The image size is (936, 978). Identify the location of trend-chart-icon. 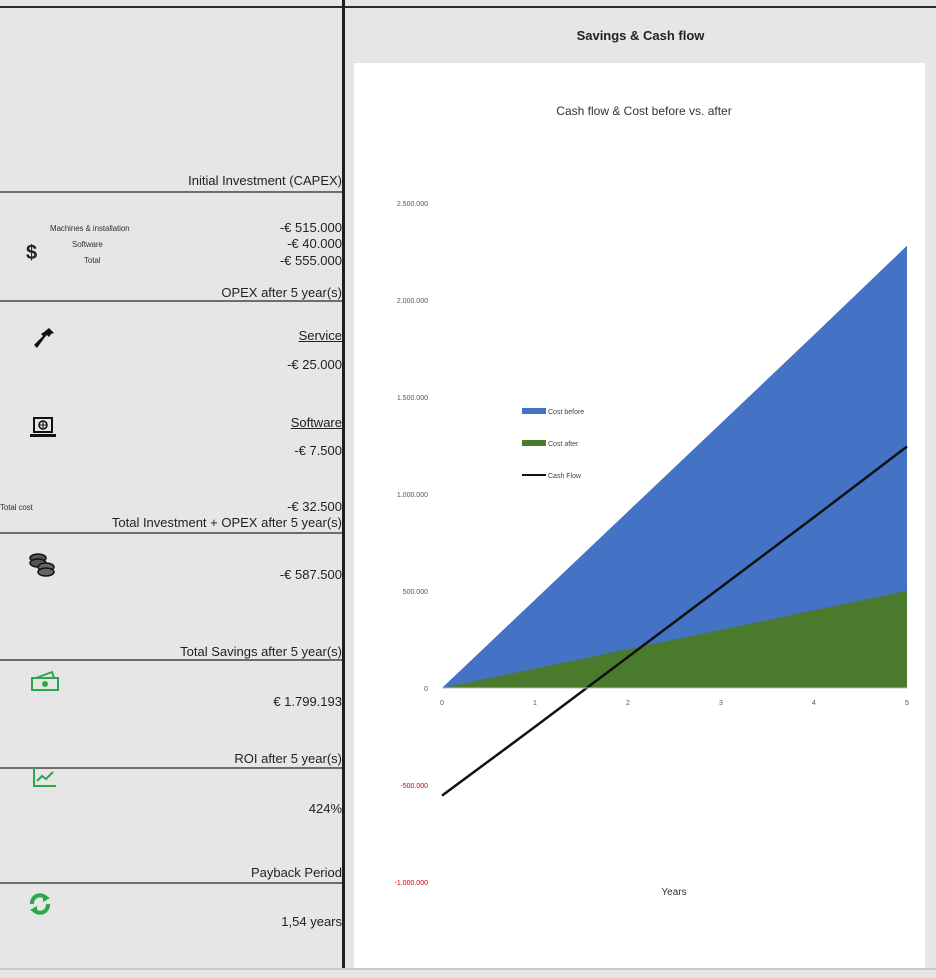
(44, 777).